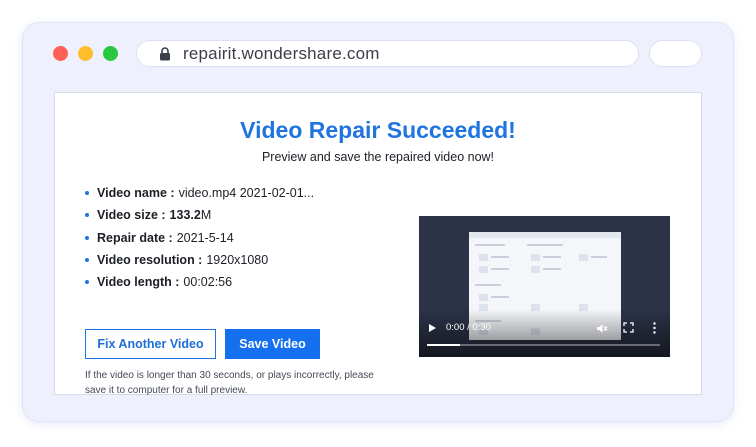 This screenshot has height=447, width=756. I want to click on video-resolution-label: Video resolution :, so click(150, 260).